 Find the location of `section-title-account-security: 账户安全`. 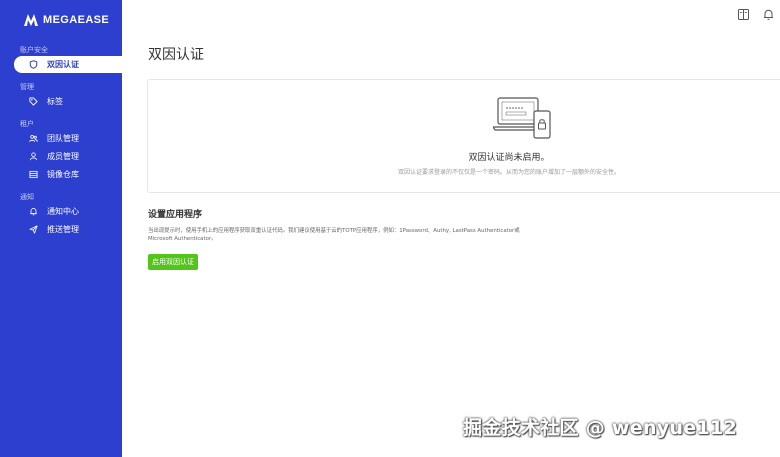

section-title-account-security: 账户安全 is located at coordinates (34, 50).